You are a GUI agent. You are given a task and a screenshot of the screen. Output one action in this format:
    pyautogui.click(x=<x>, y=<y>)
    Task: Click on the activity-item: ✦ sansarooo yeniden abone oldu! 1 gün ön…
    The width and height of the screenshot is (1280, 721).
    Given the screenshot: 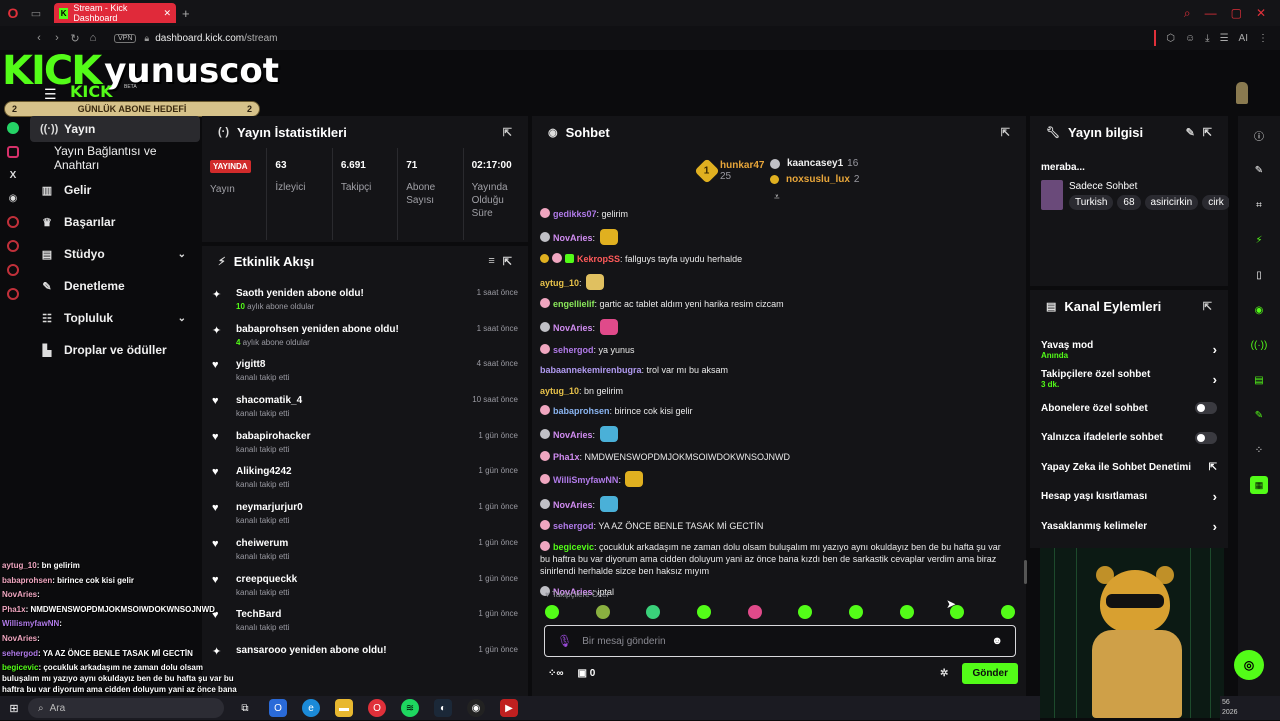 What is the action you would take?
    pyautogui.click(x=365, y=653)
    